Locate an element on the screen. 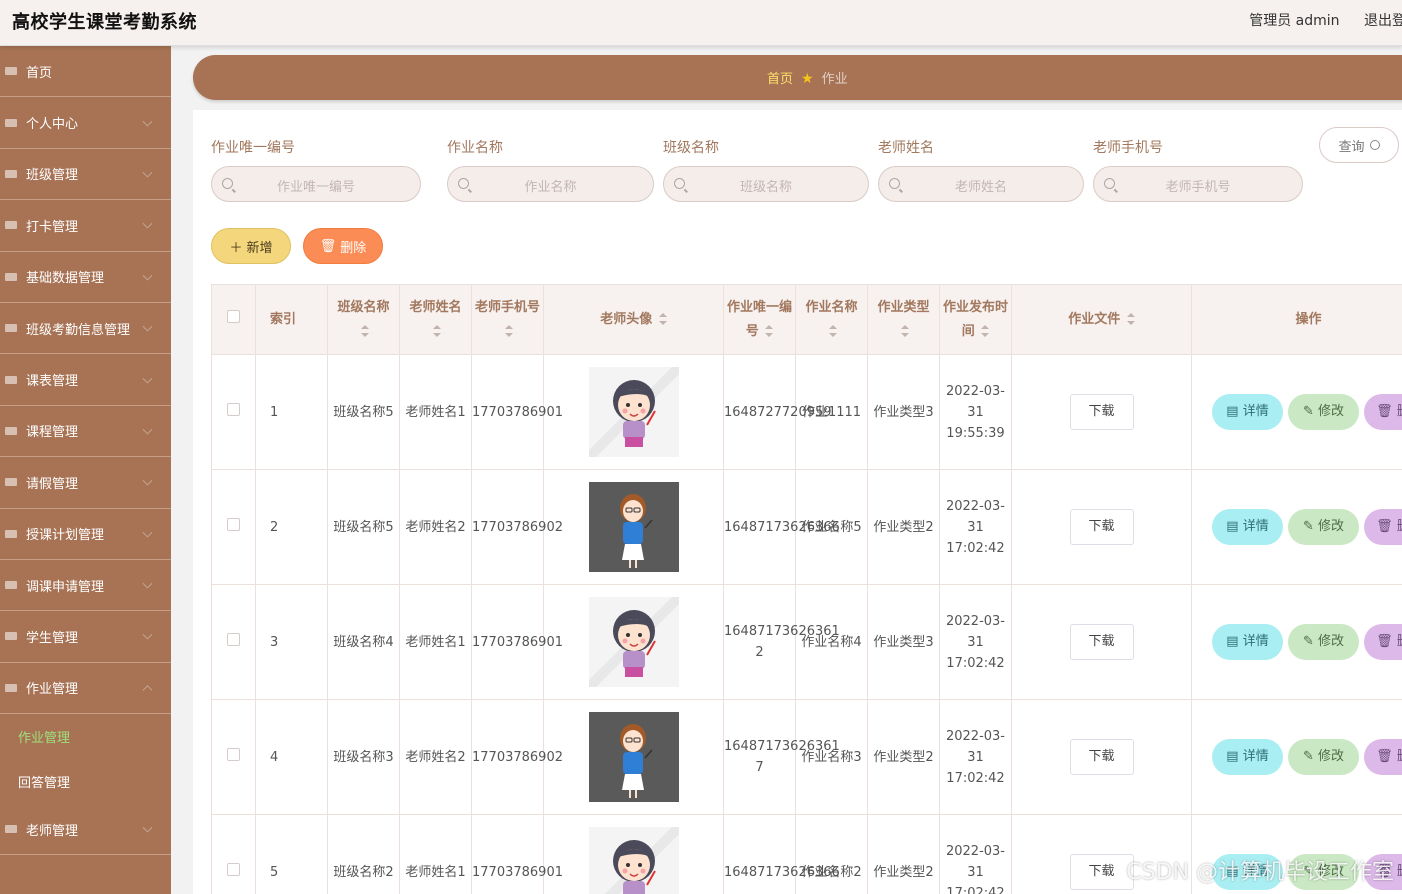 The height and width of the screenshot is (894, 1402). trash-icon: 🗑 is located at coordinates (1386, 641).